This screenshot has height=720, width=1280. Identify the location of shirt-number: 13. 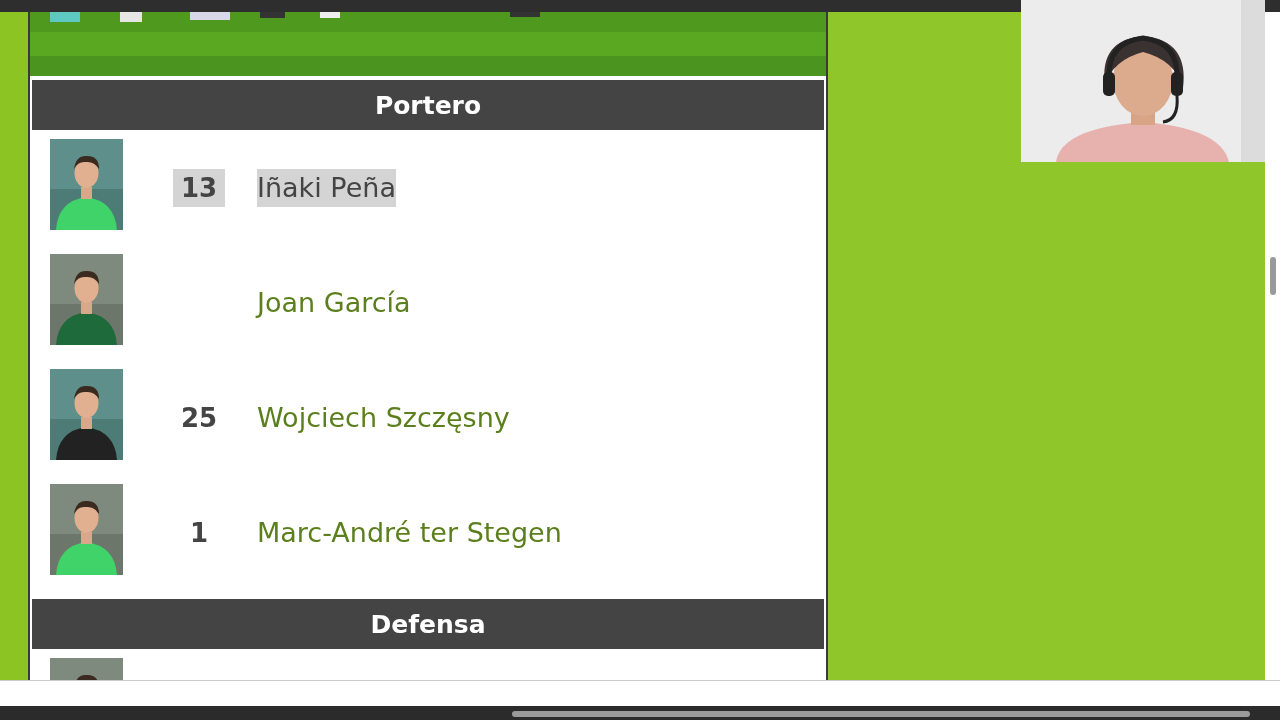
(199, 188).